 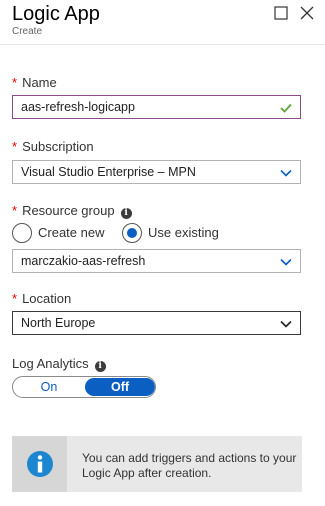 I want to click on resource-group-label: * Resource group i, so click(x=72, y=211).